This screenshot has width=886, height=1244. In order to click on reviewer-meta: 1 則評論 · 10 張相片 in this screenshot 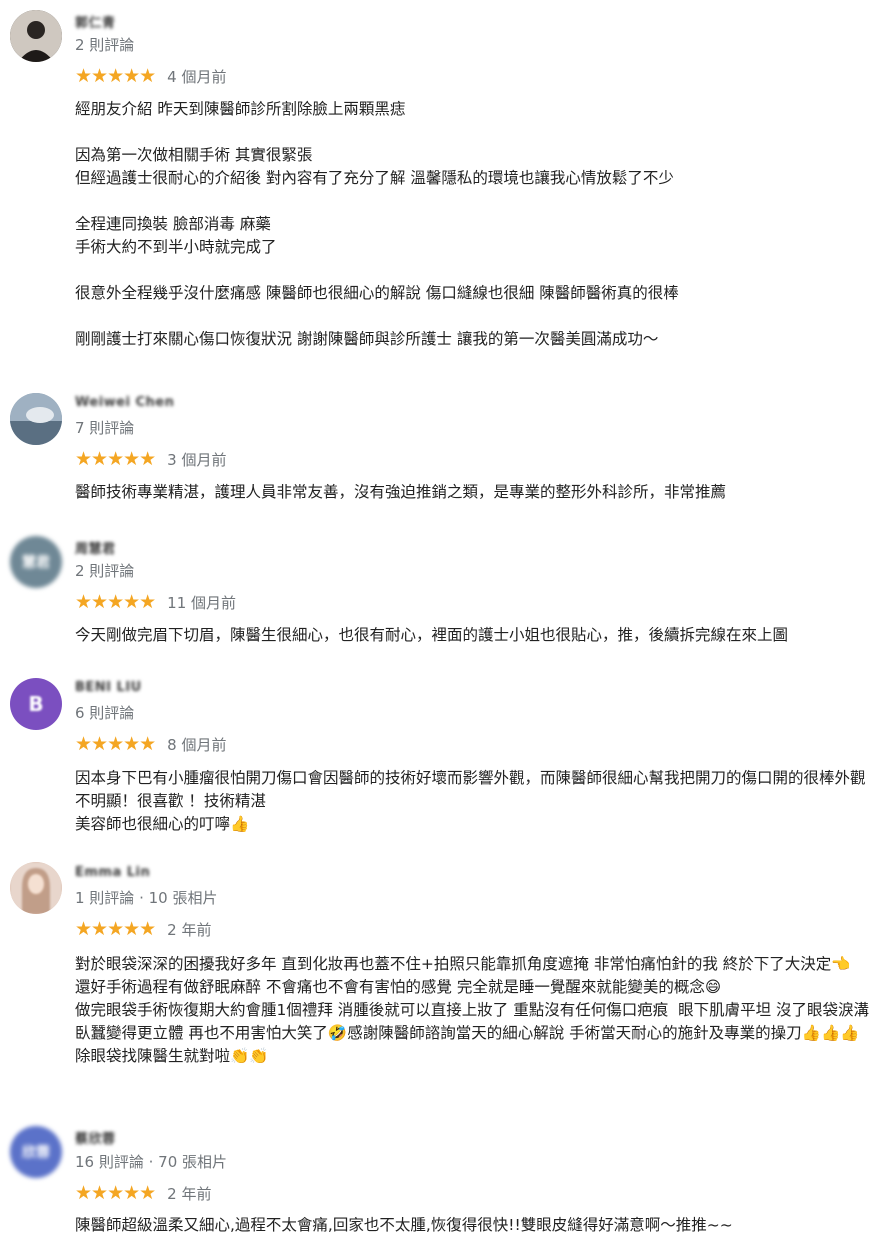, I will do `click(146, 898)`.